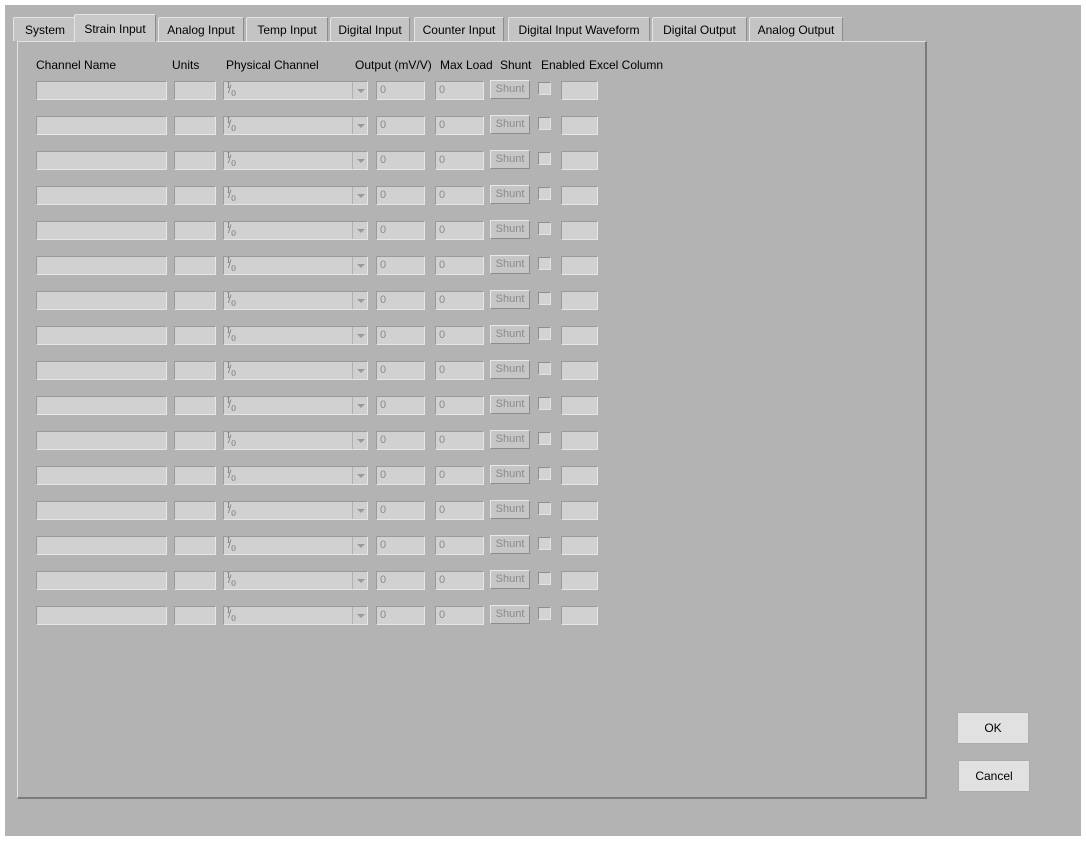 The width and height of the screenshot is (1086, 841). I want to click on cancel-button: Cancel, so click(994, 776).